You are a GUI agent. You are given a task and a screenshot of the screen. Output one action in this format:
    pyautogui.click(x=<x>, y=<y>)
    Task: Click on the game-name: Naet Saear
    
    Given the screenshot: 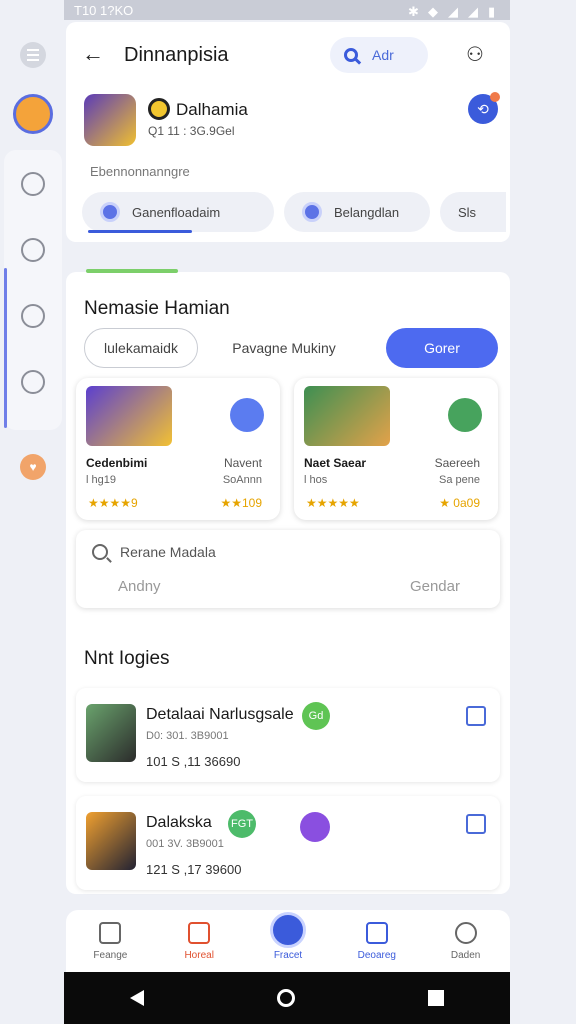 What is the action you would take?
    pyautogui.click(x=335, y=463)
    